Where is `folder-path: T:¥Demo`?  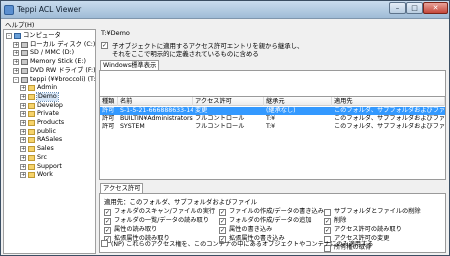 folder-path: T:¥Demo is located at coordinates (115, 33).